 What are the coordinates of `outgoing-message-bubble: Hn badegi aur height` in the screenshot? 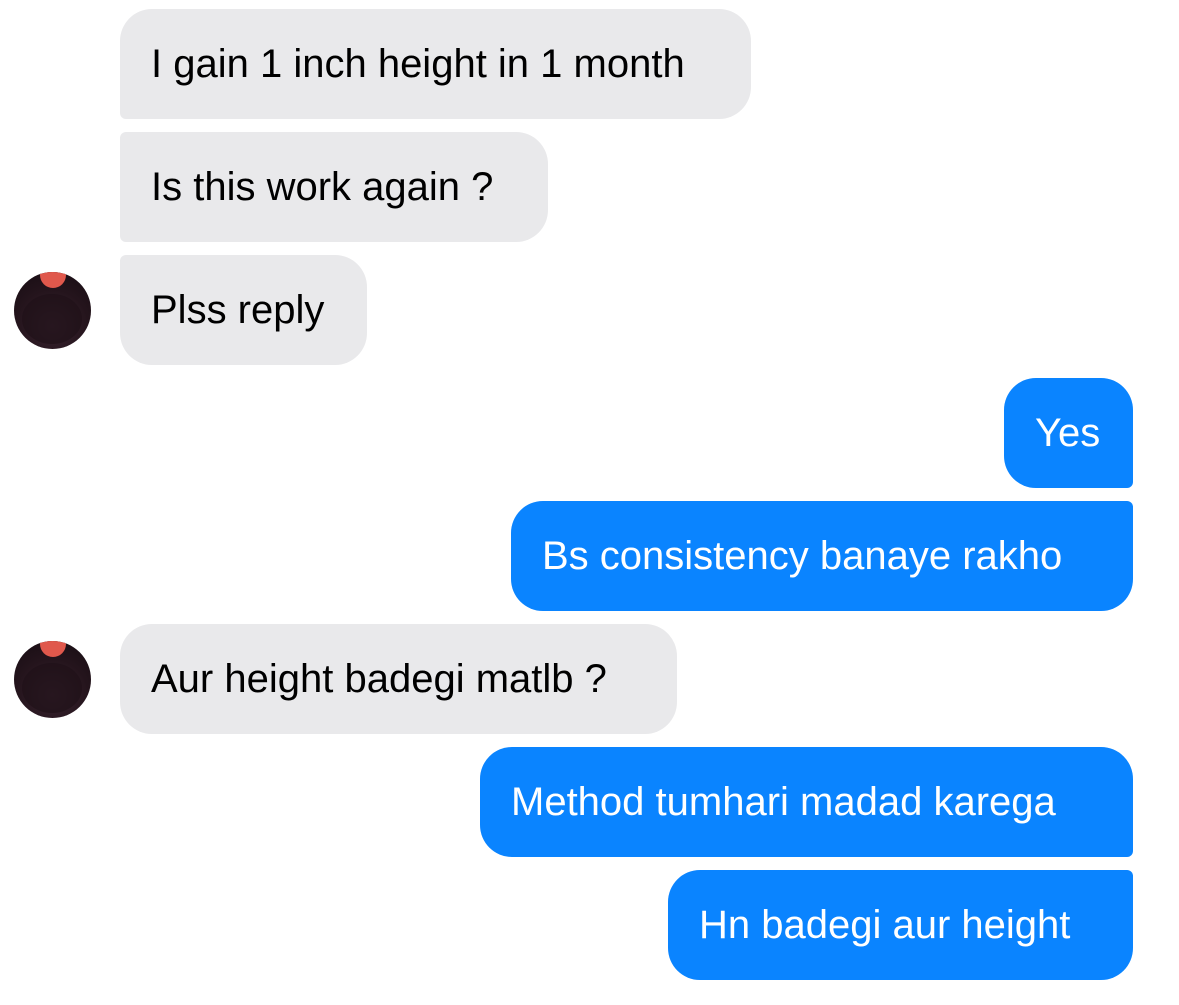 It's located at (900, 925).